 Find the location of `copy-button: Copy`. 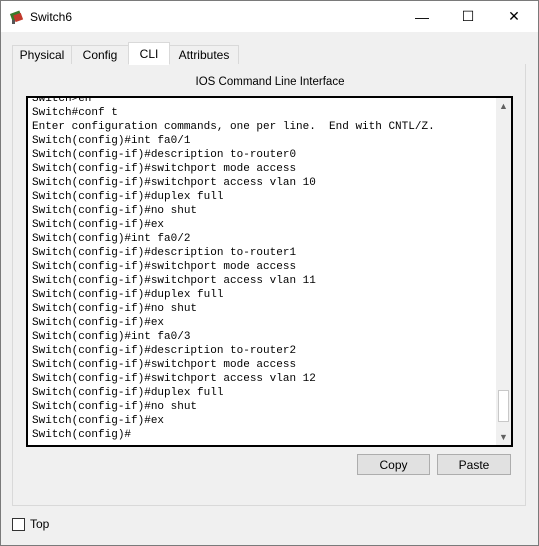

copy-button: Copy is located at coordinates (393, 464).